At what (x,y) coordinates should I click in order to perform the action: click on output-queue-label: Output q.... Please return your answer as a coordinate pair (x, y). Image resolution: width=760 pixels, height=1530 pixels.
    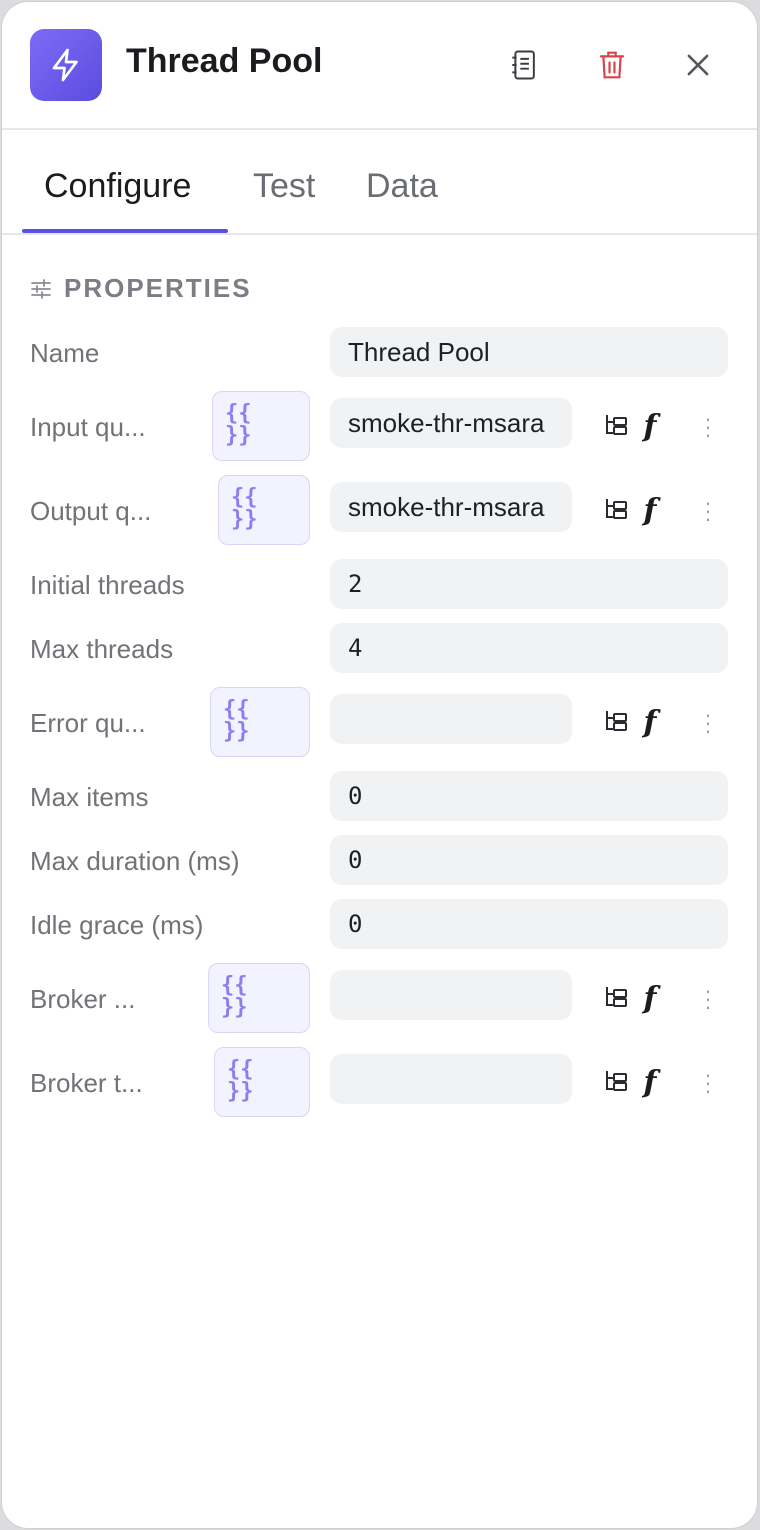
    Looking at the image, I should click on (91, 511).